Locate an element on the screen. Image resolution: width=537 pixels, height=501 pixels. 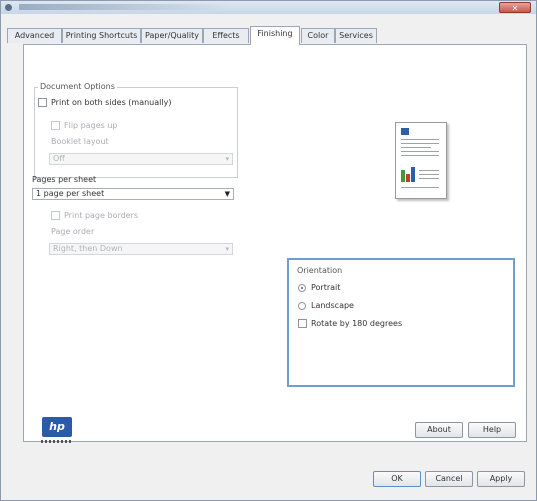
about-button: About is located at coordinates (439, 430).